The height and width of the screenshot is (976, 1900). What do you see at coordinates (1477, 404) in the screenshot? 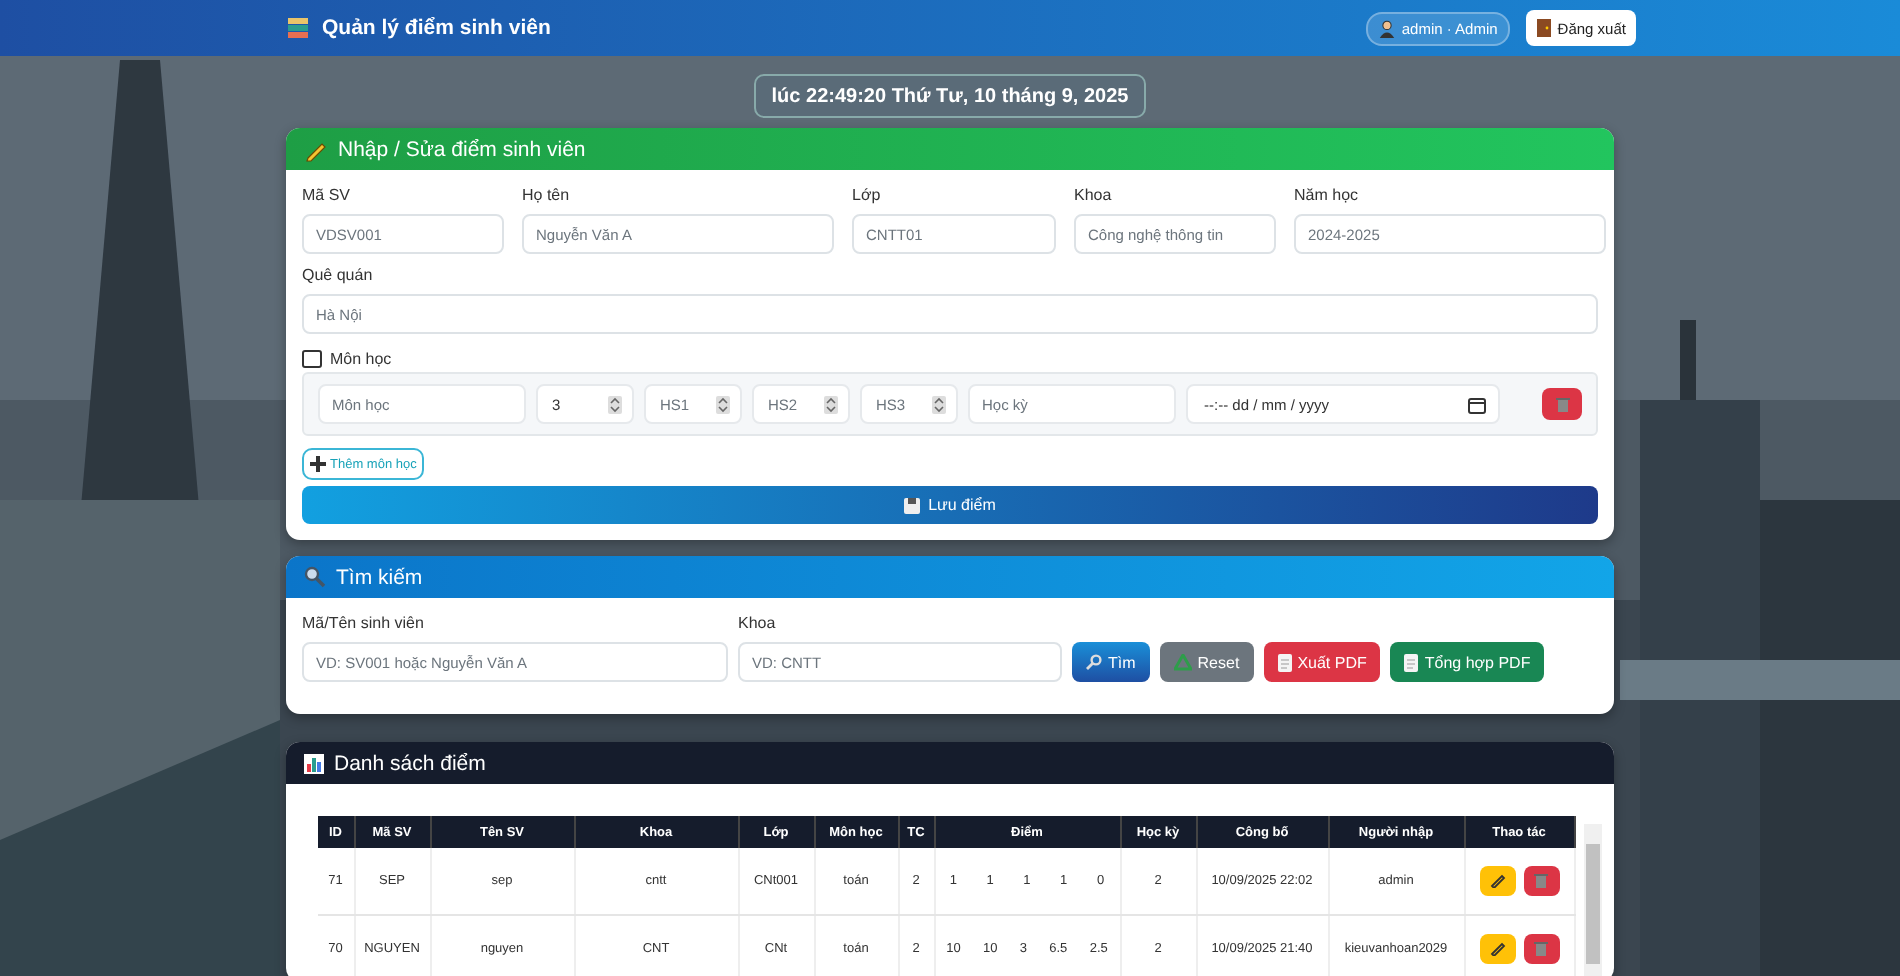
I see `calendar-icon` at bounding box center [1477, 404].